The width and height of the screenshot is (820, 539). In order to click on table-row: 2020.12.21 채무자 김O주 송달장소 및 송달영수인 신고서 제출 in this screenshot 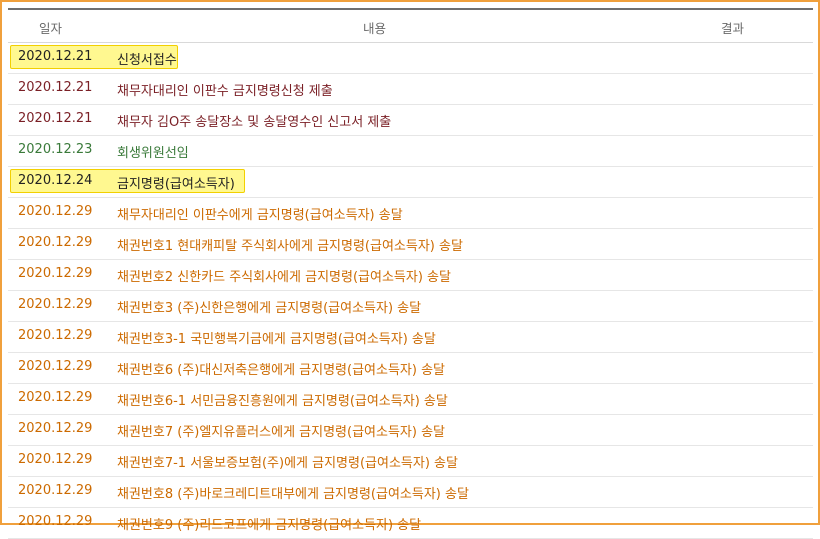, I will do `click(410, 120)`.